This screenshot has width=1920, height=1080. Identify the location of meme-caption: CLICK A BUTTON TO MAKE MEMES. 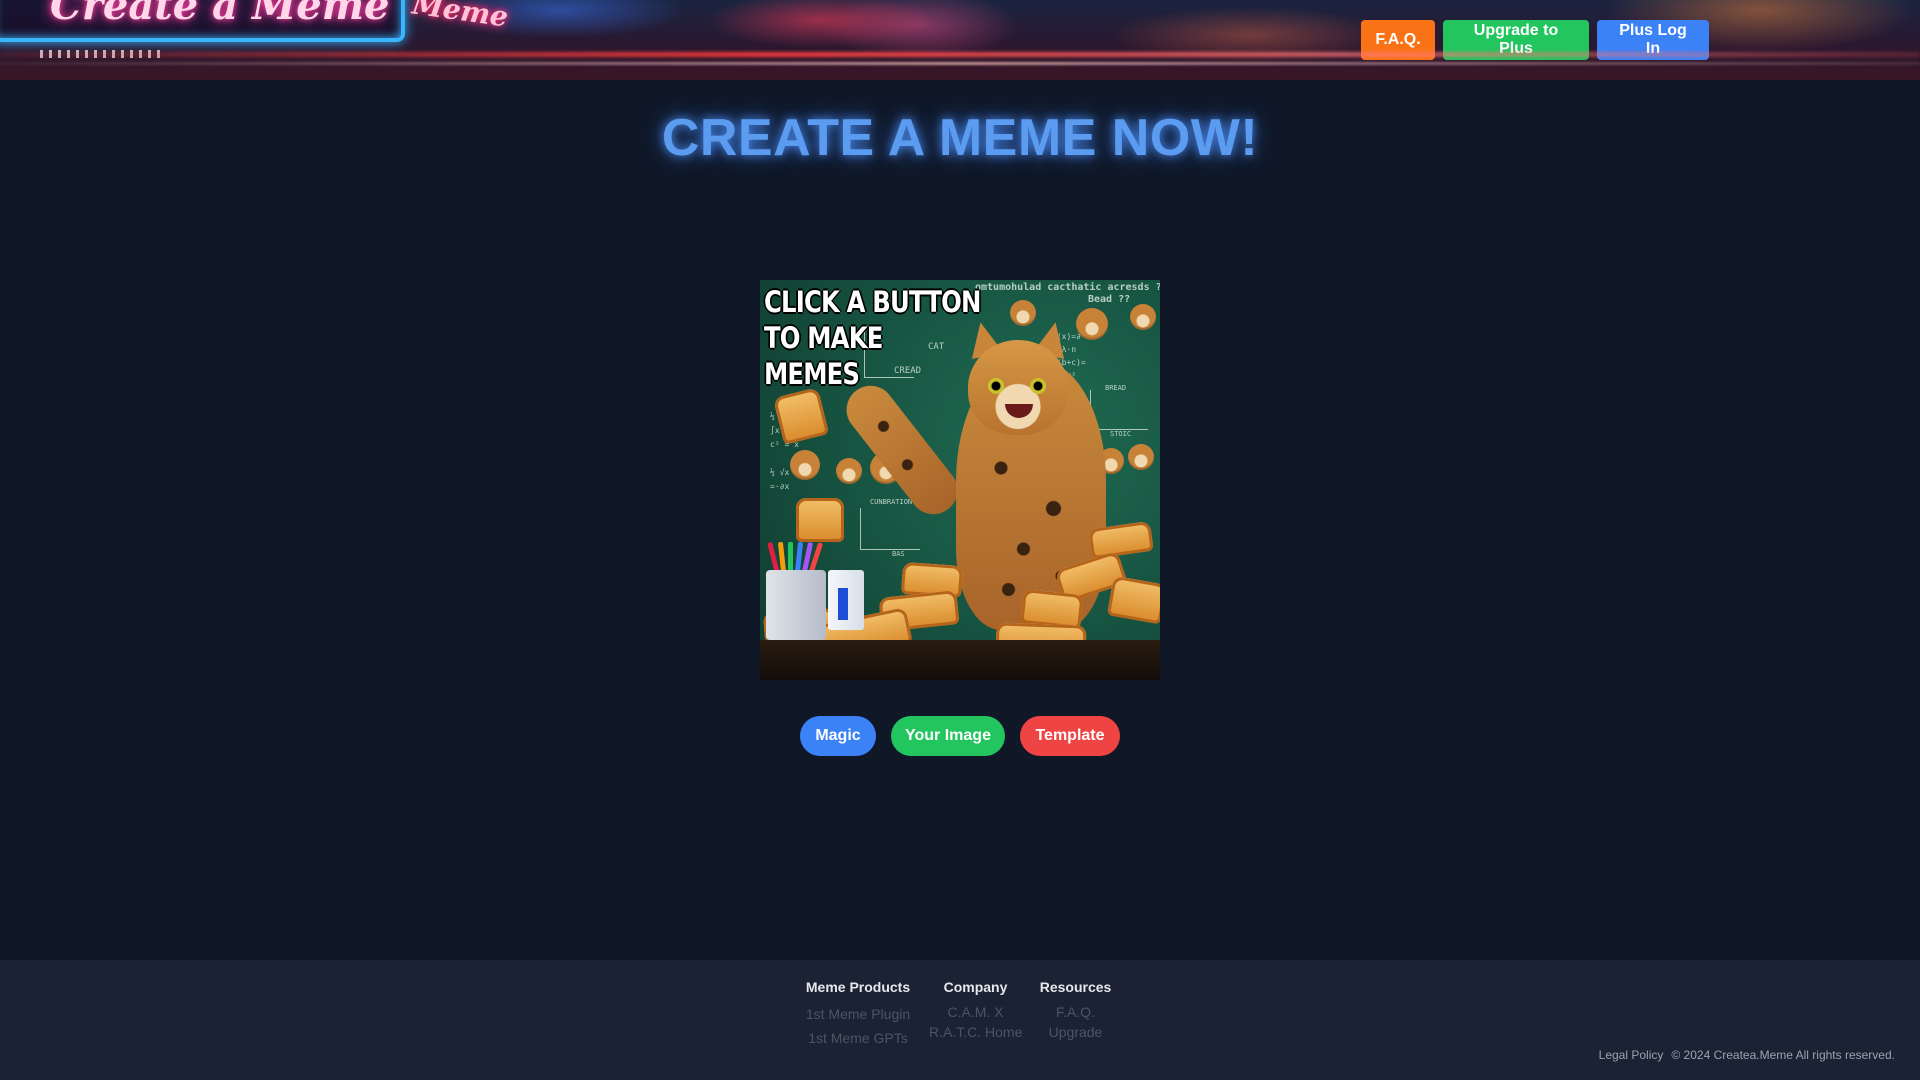
(872, 338).